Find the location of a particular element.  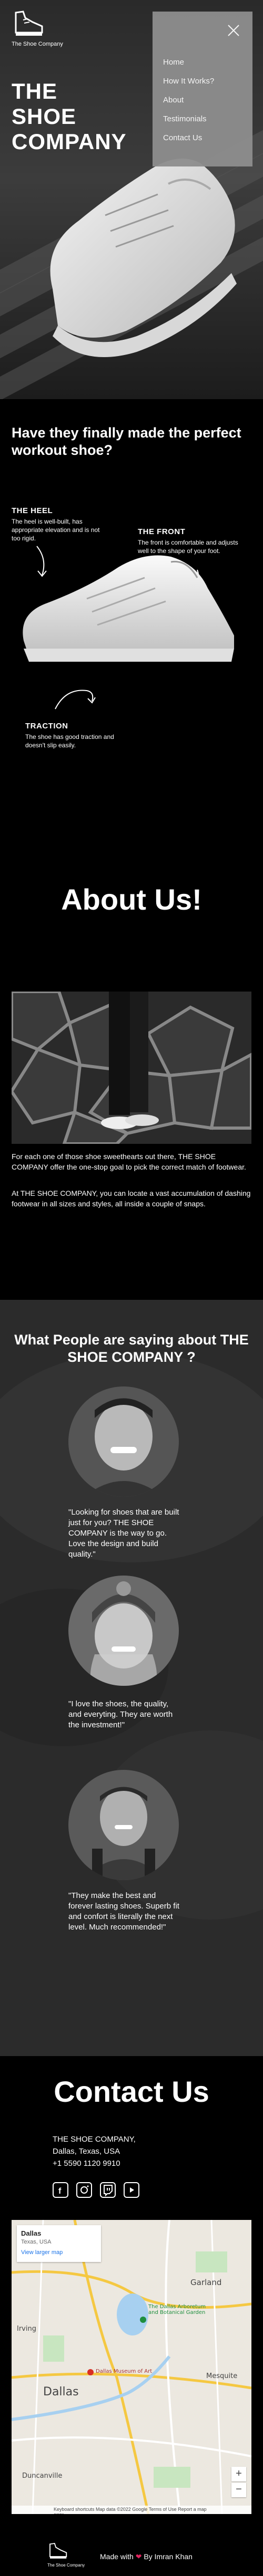

instagram-icon is located at coordinates (84, 2190).